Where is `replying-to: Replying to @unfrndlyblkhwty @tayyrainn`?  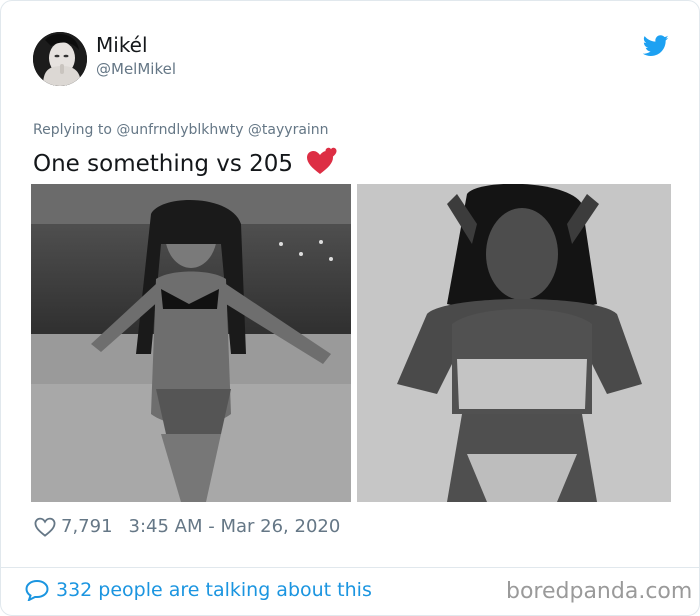
replying-to: Replying to @unfrndlyblkhwty @tayyrainn is located at coordinates (181, 130).